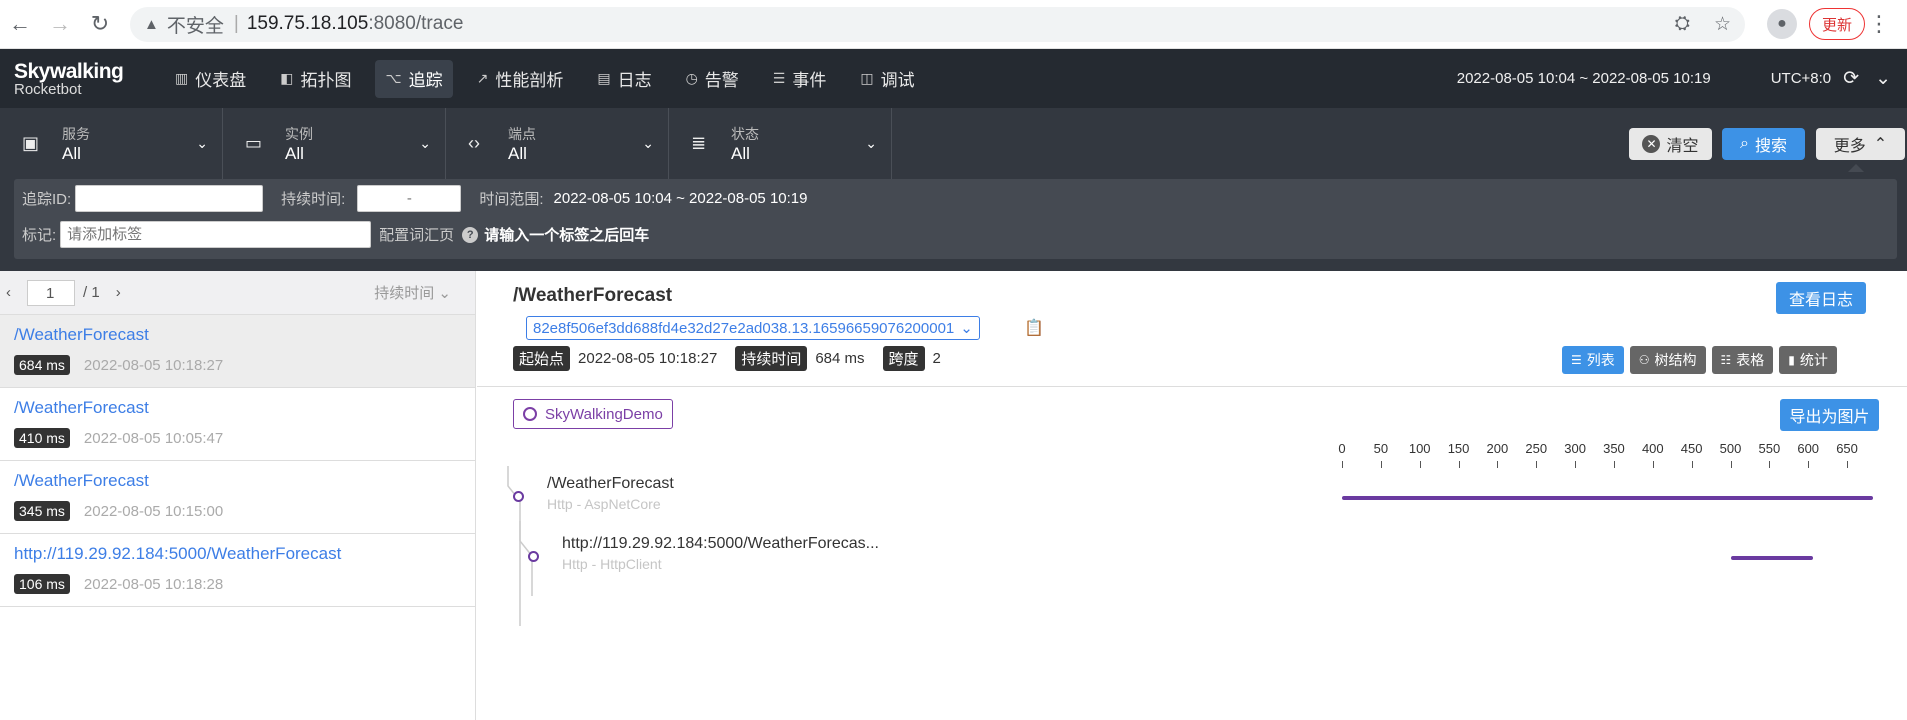 This screenshot has width=1907, height=720. Describe the element at coordinates (1034, 328) in the screenshot. I see `clipboard-icon: 📋` at that location.